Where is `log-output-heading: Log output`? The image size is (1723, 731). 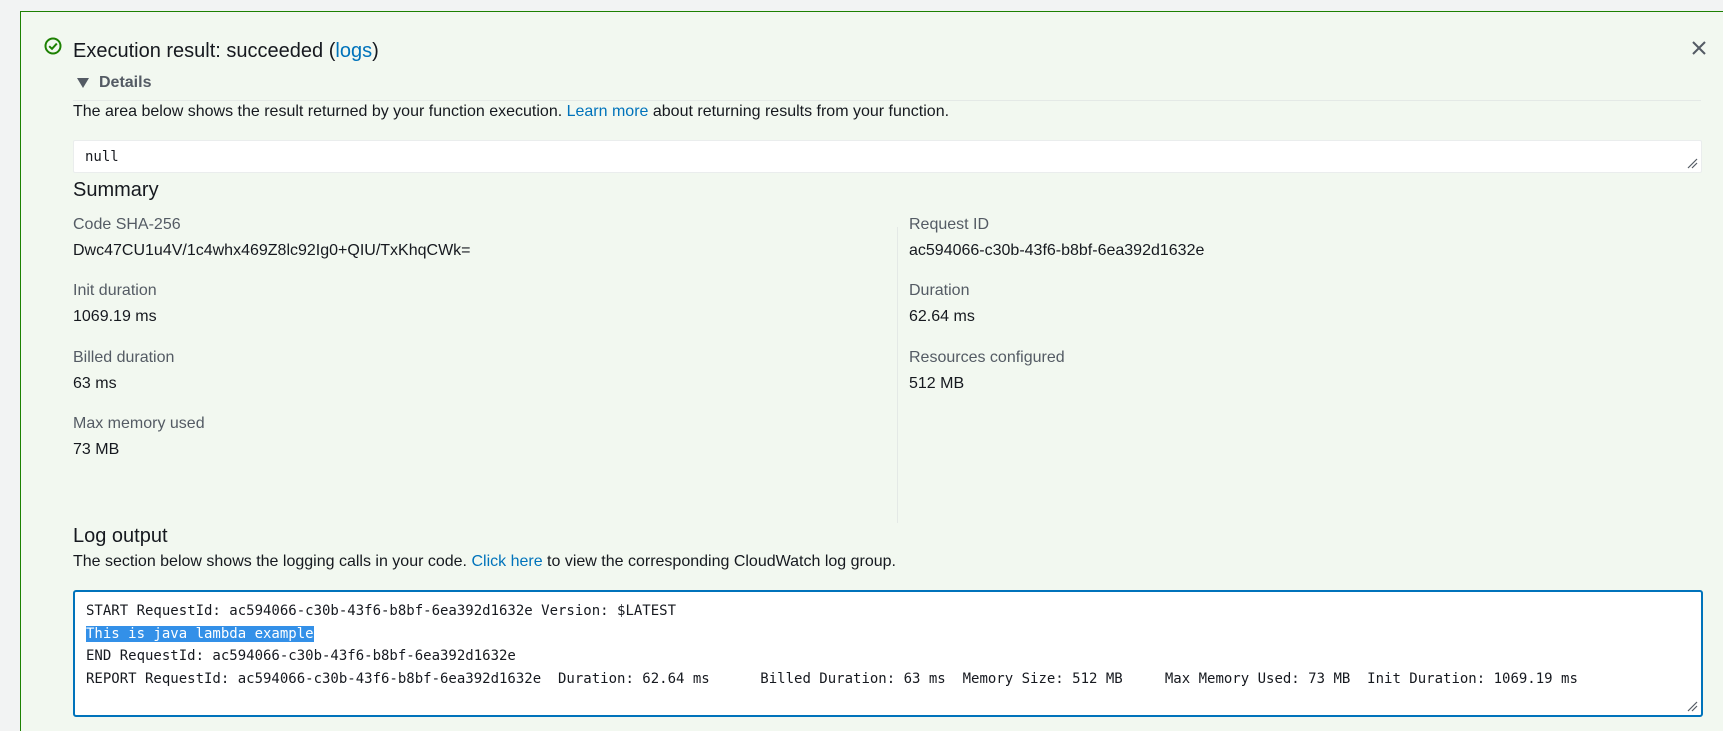
log-output-heading: Log output is located at coordinates (120, 536).